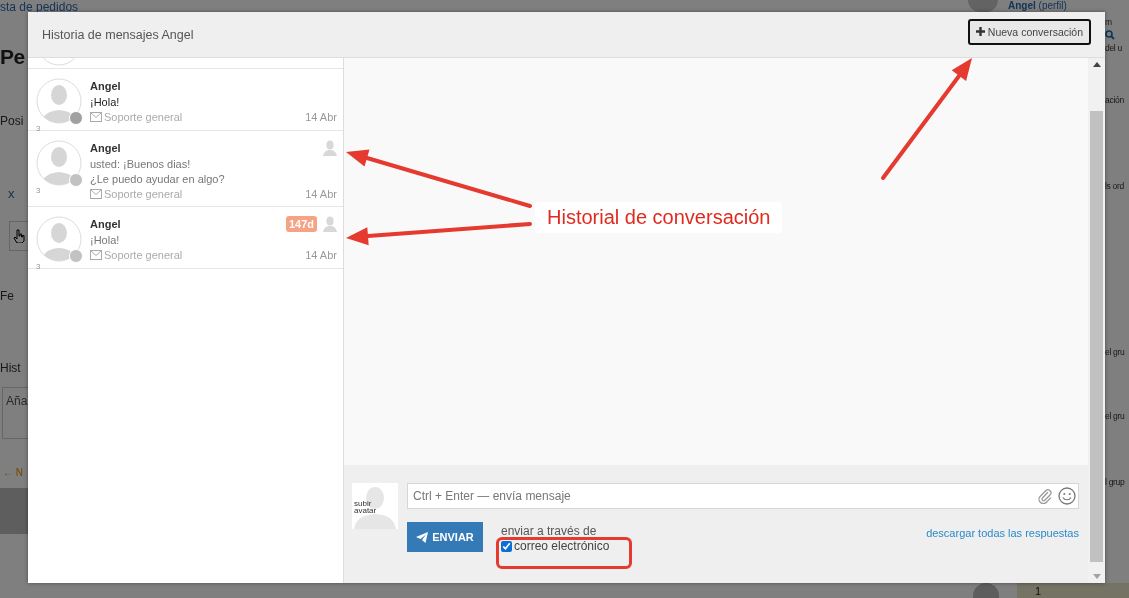  I want to click on page-text: m, so click(1108, 22).